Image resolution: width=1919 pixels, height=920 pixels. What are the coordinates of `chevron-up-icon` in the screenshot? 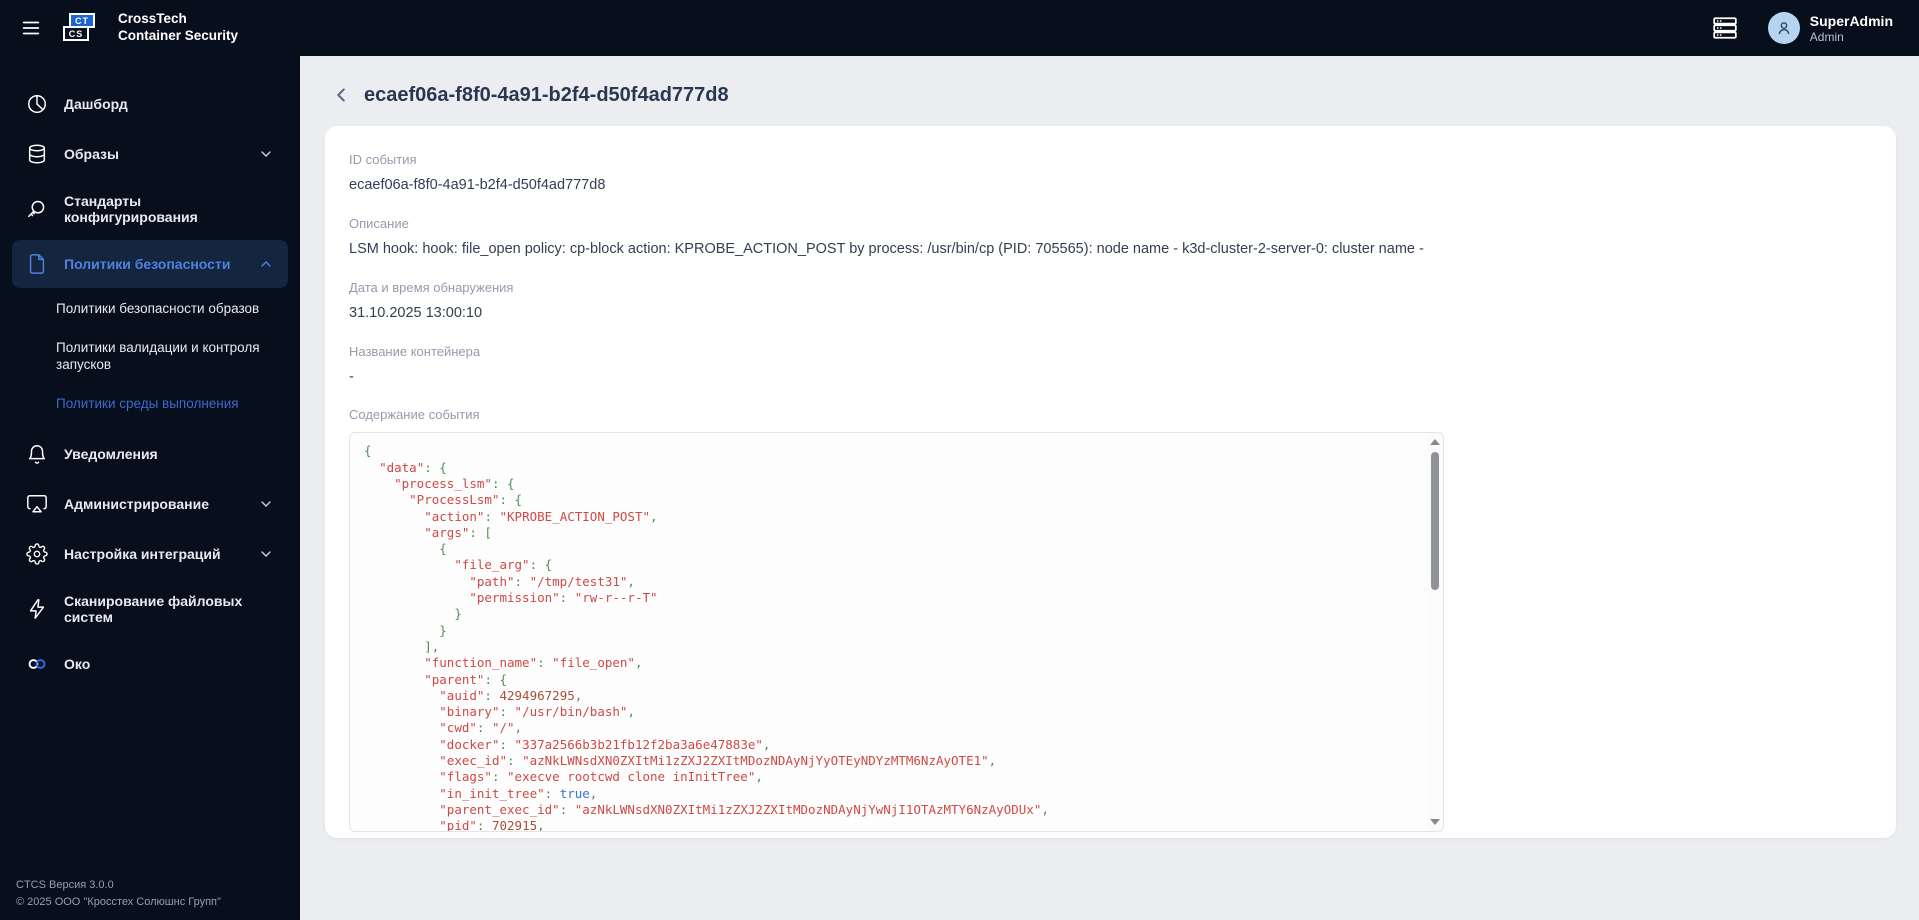 It's located at (266, 264).